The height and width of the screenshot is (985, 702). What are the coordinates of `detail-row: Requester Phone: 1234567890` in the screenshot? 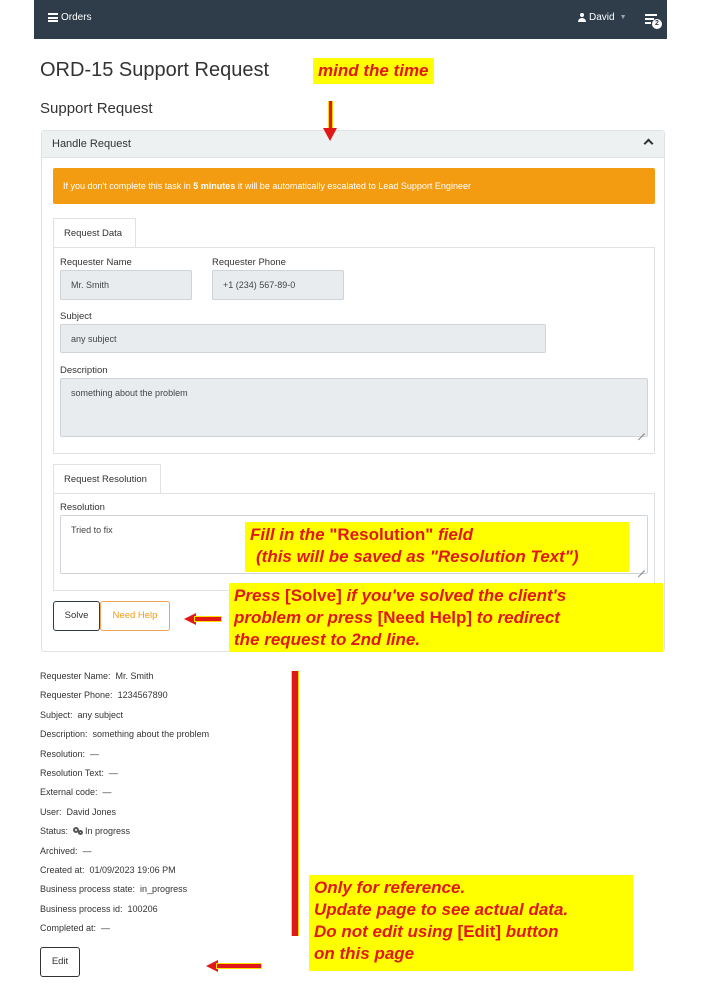 It's located at (104, 695).